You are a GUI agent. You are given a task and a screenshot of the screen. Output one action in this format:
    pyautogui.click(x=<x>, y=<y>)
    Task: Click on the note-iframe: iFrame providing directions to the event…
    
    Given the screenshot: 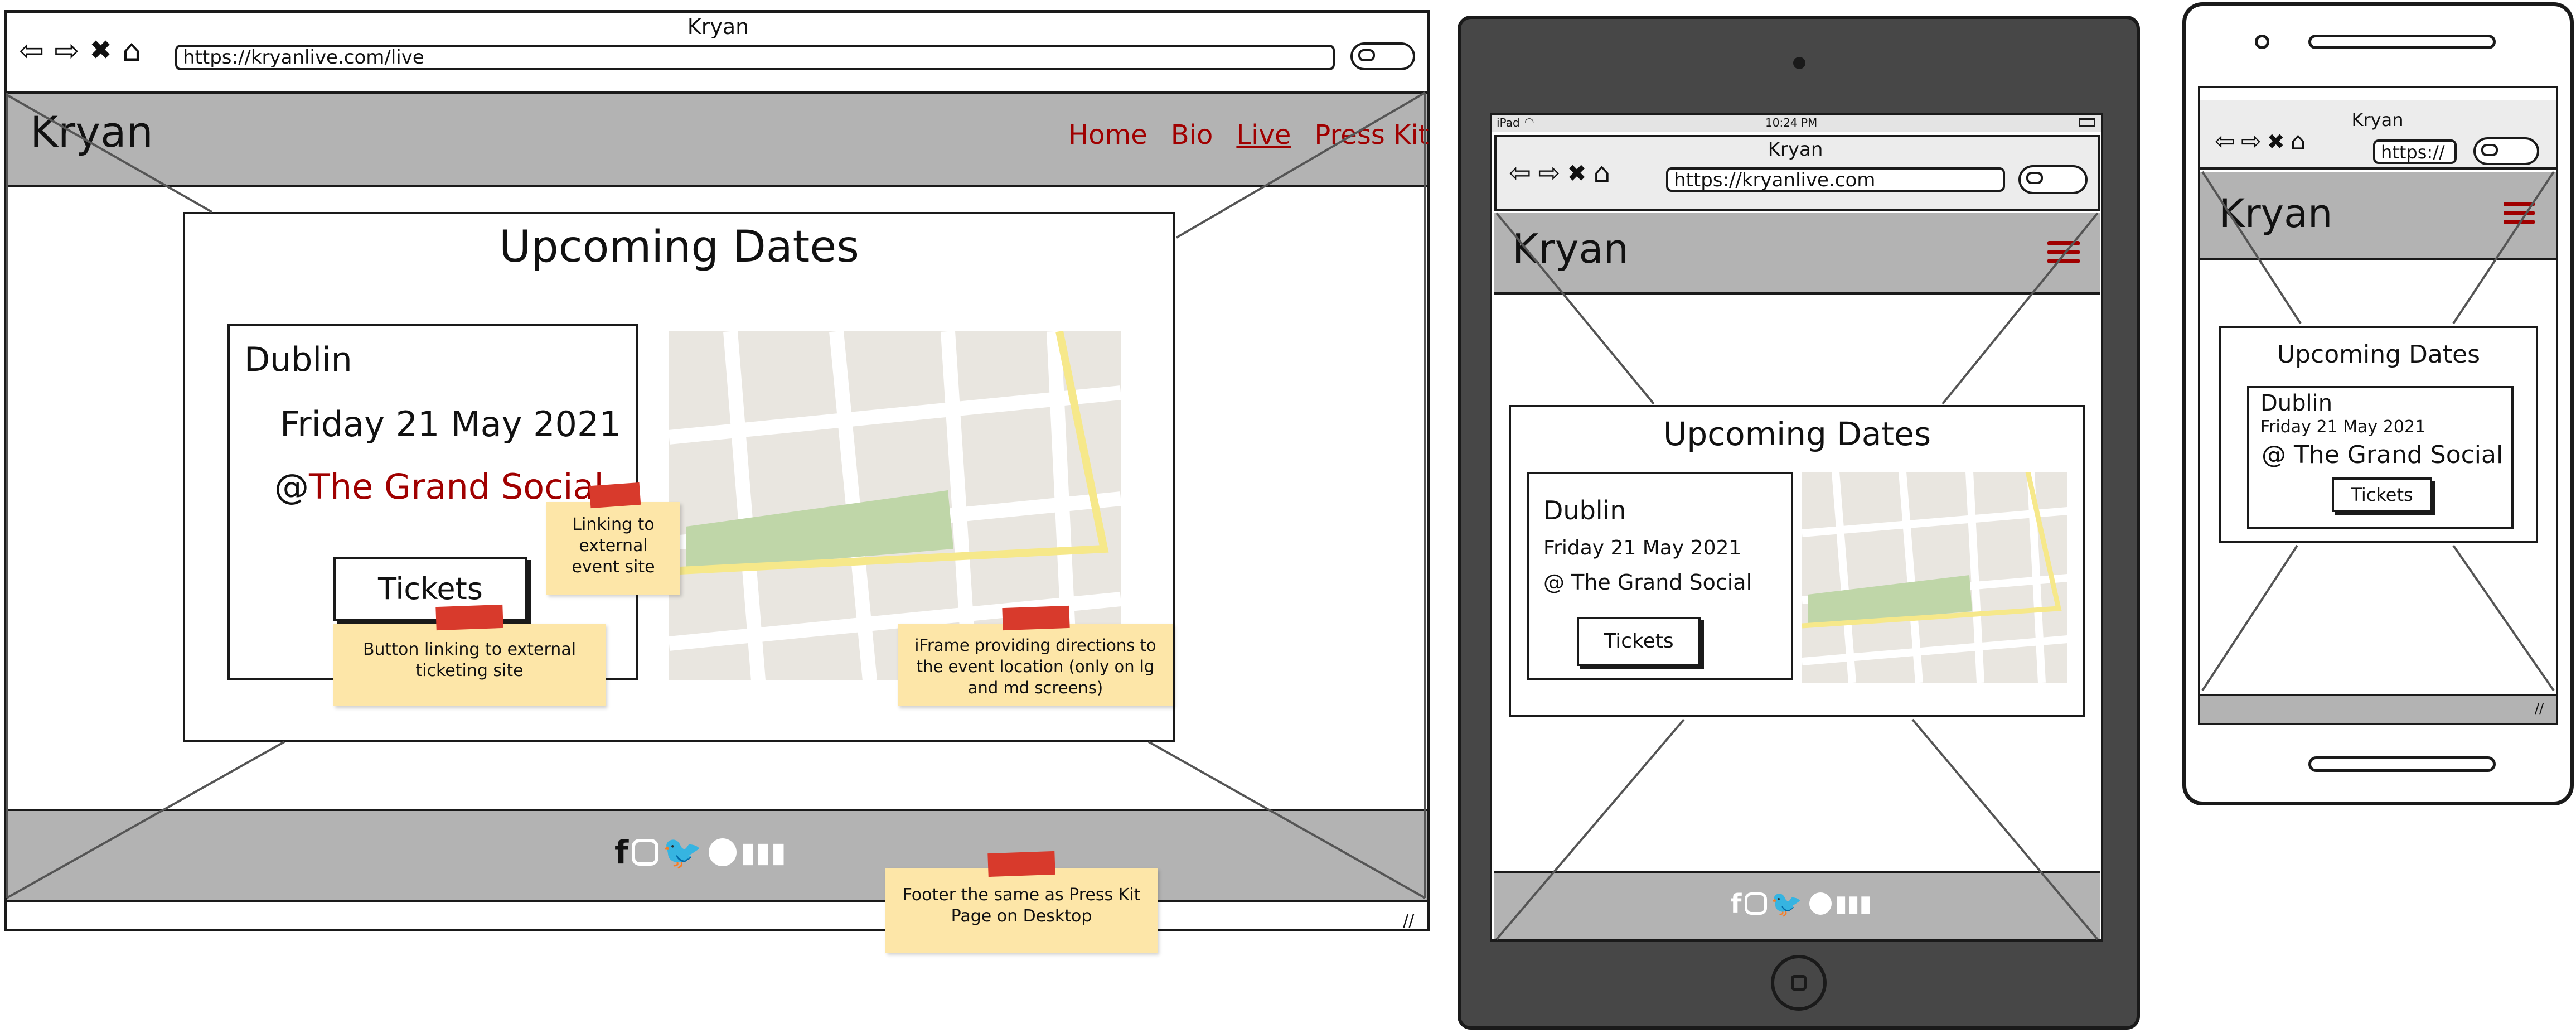 What is the action you would take?
    pyautogui.click(x=1035, y=665)
    